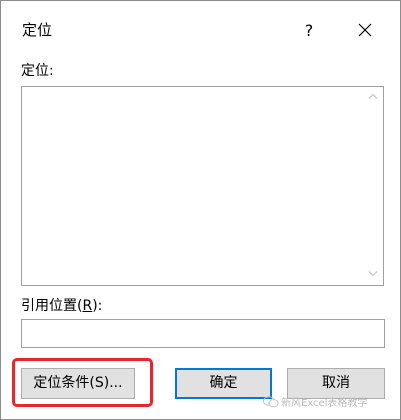 The image size is (401, 420). Describe the element at coordinates (37, 71) in the screenshot. I see `goto-label: 定位:` at that location.